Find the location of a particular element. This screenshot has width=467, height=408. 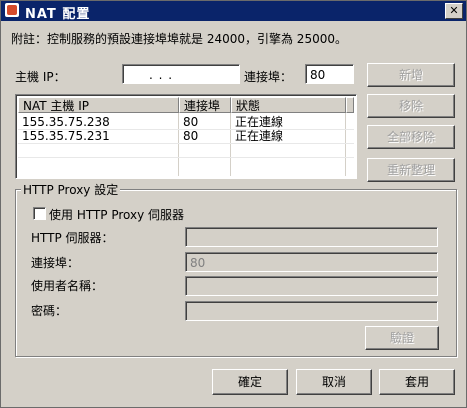

verify-button: 驗證 is located at coordinates (402, 338).